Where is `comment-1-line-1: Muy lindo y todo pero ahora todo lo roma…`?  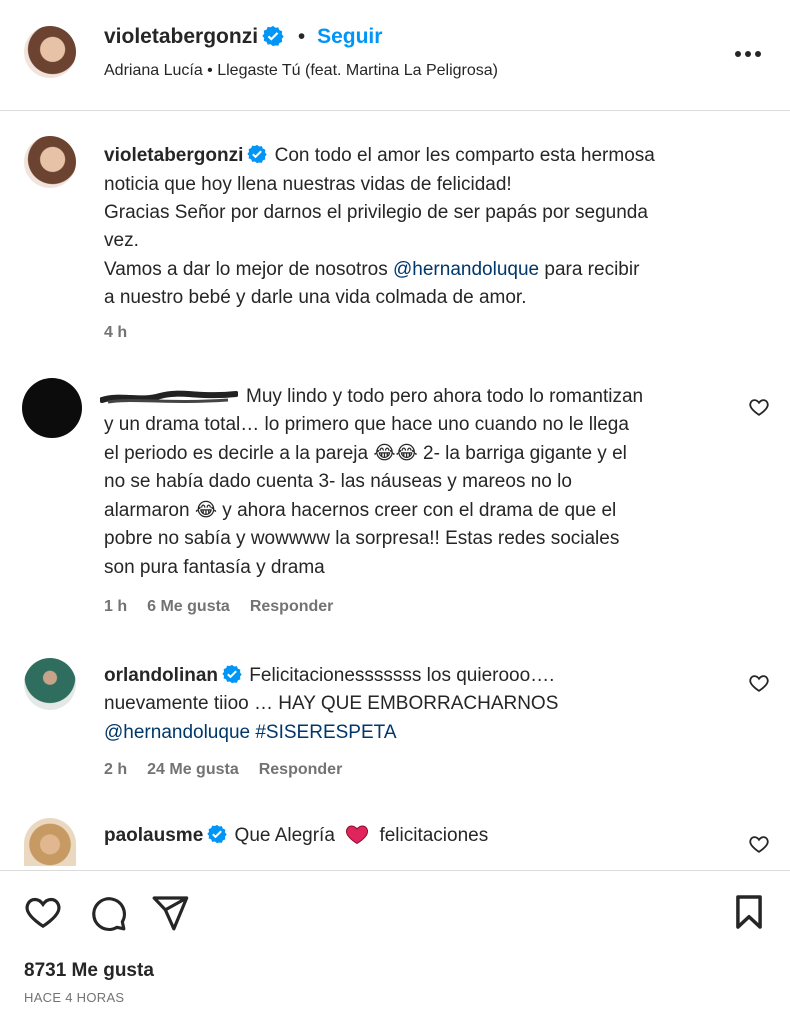
comment-1-line-1: Muy lindo y todo pero ahora todo lo roma… is located at coordinates (445, 396).